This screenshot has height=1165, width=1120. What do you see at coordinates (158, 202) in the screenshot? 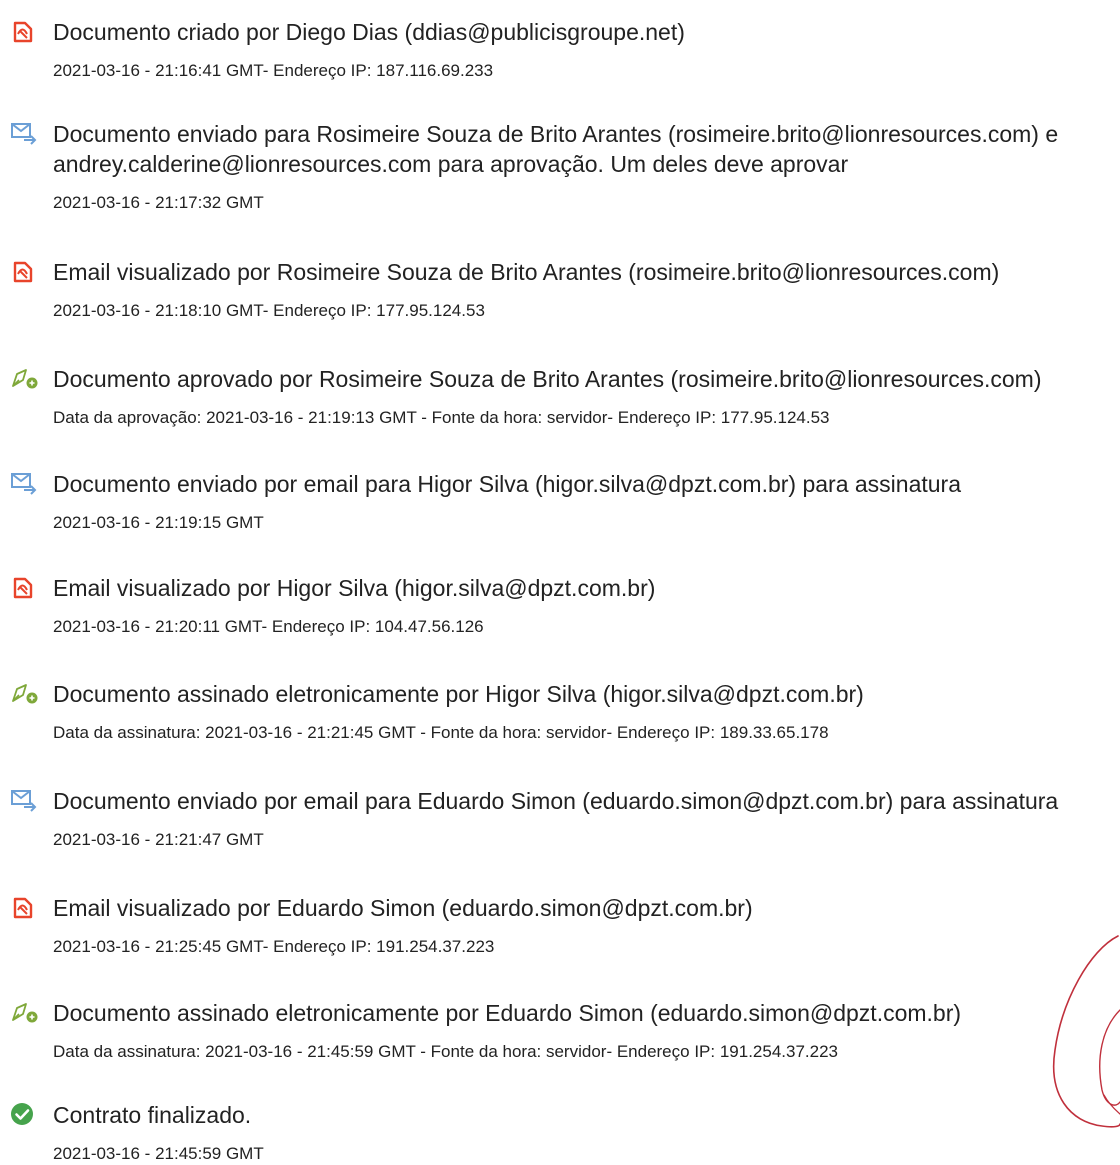
I see `entry-meta: 2021-03-16 - 21:17:32 GMT` at bounding box center [158, 202].